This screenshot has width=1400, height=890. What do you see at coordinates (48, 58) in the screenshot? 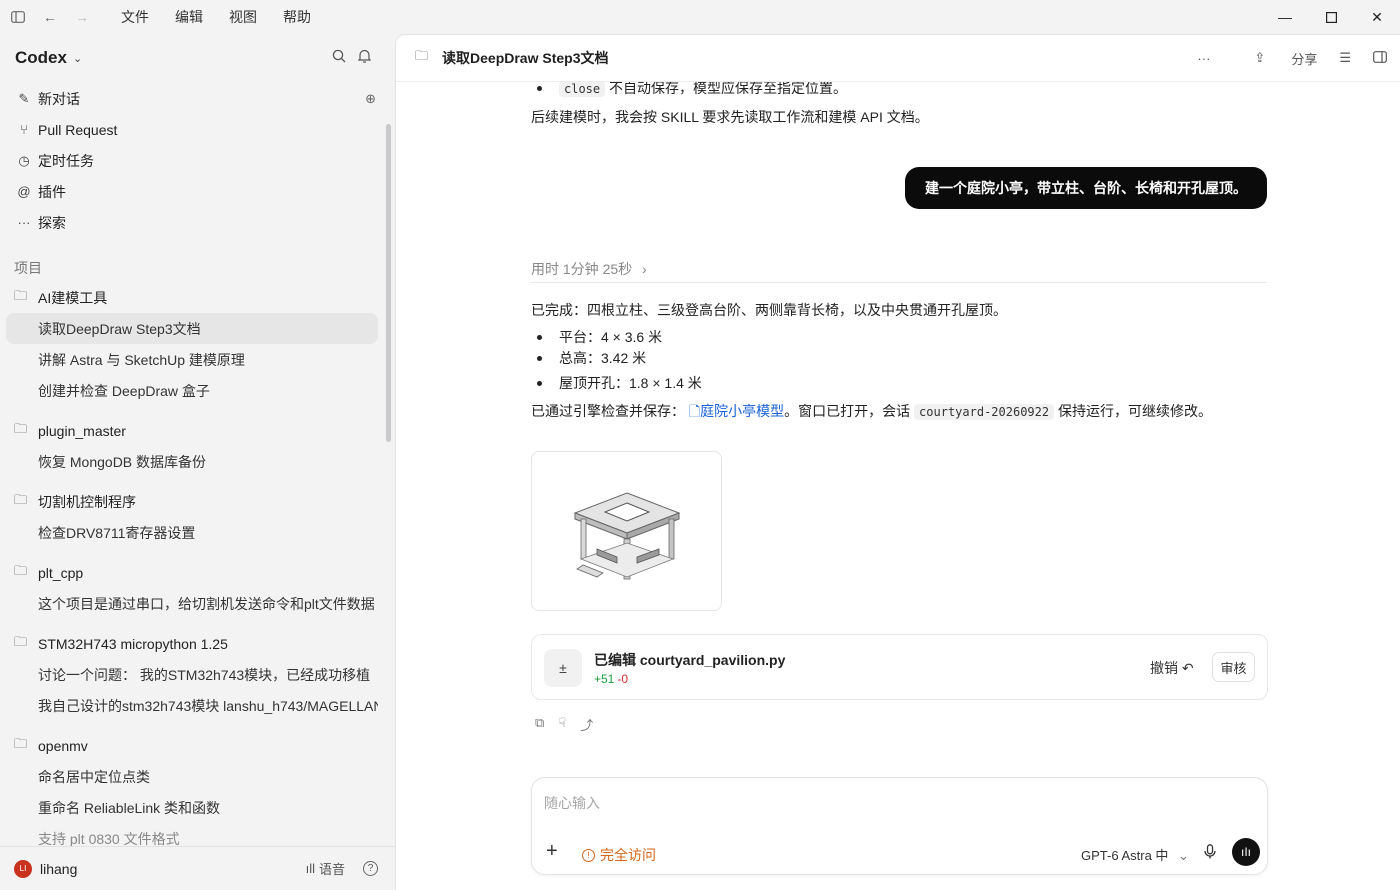
I see `app-switcher: Codex ⌄` at bounding box center [48, 58].